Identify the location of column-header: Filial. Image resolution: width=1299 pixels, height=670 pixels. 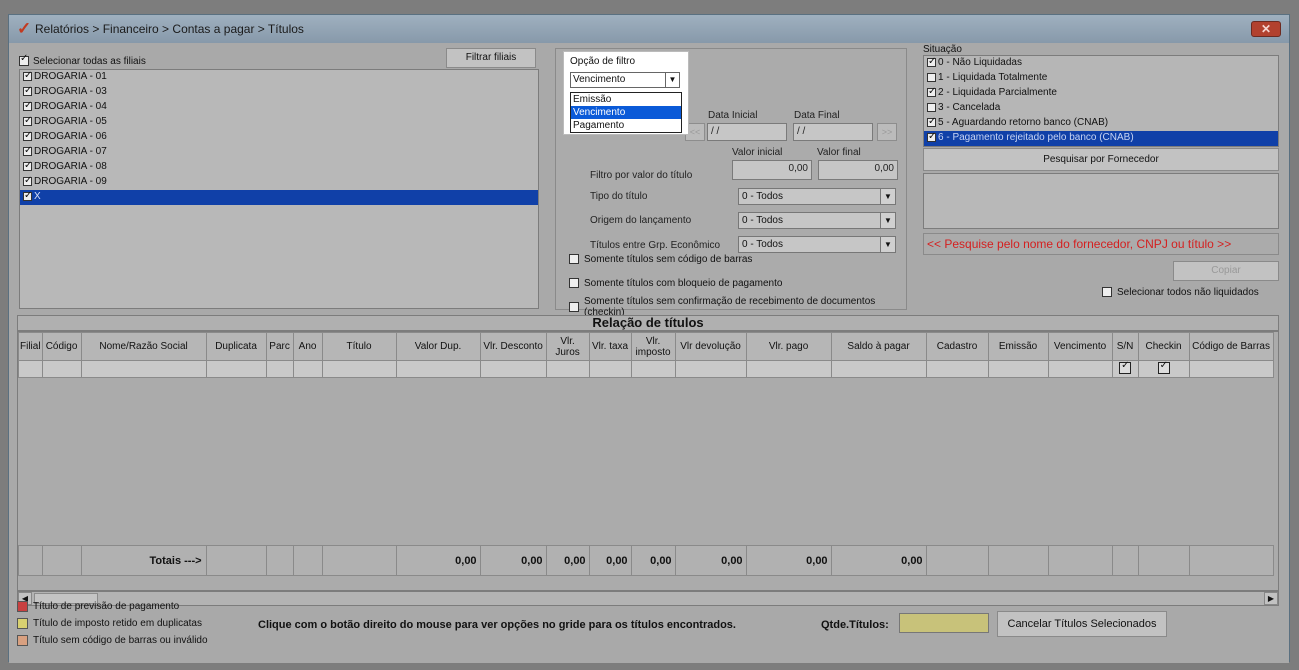
(30, 346).